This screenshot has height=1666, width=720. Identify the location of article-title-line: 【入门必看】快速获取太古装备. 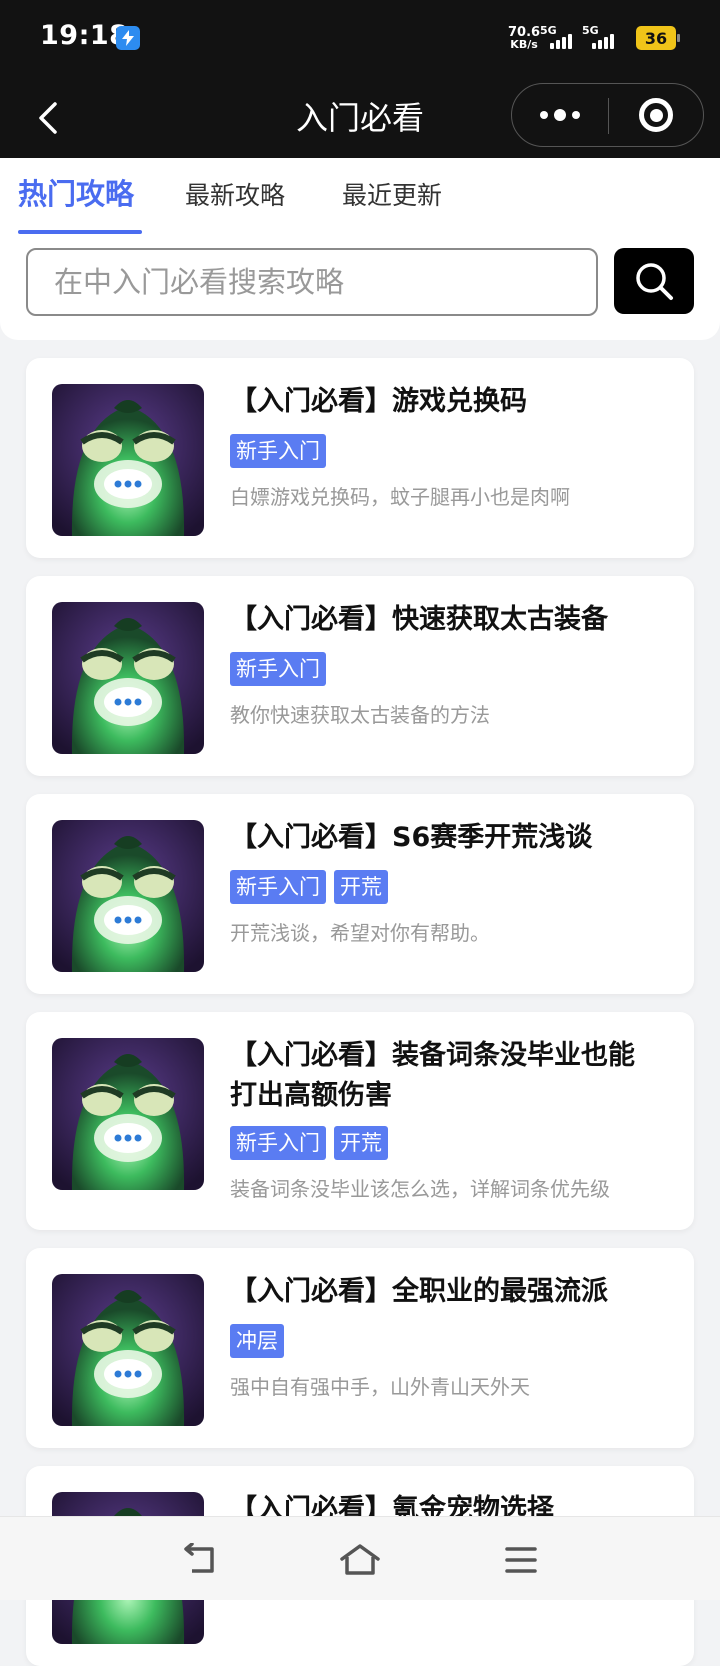
(419, 619).